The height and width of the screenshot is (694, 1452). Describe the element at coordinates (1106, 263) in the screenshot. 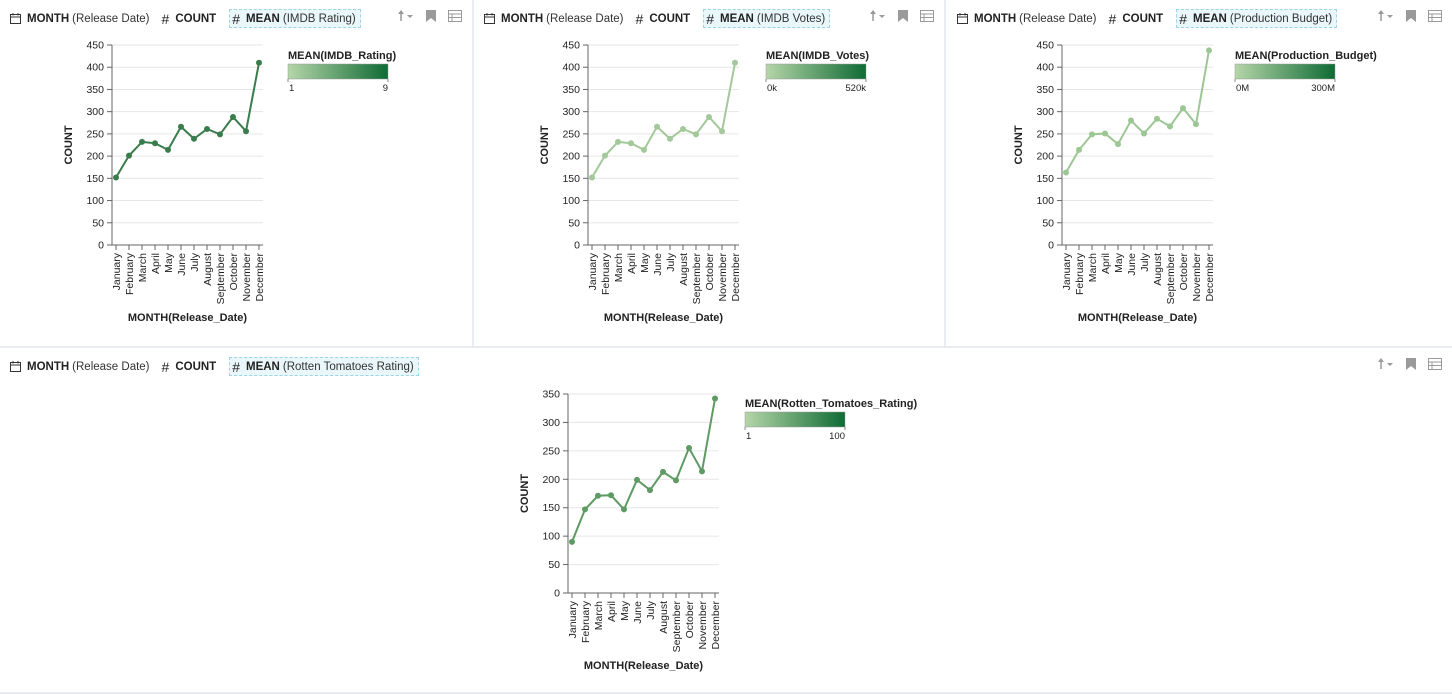

I see `x-tick-label: April` at that location.